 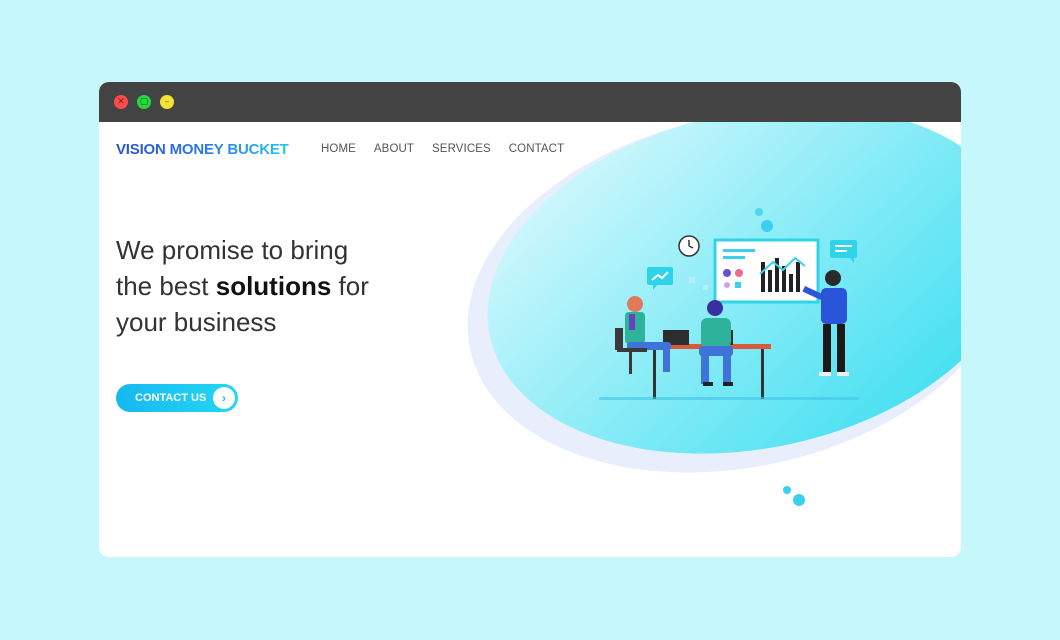 What do you see at coordinates (202, 149) in the screenshot?
I see `brand-logo: VISION MONEY BUCKET` at bounding box center [202, 149].